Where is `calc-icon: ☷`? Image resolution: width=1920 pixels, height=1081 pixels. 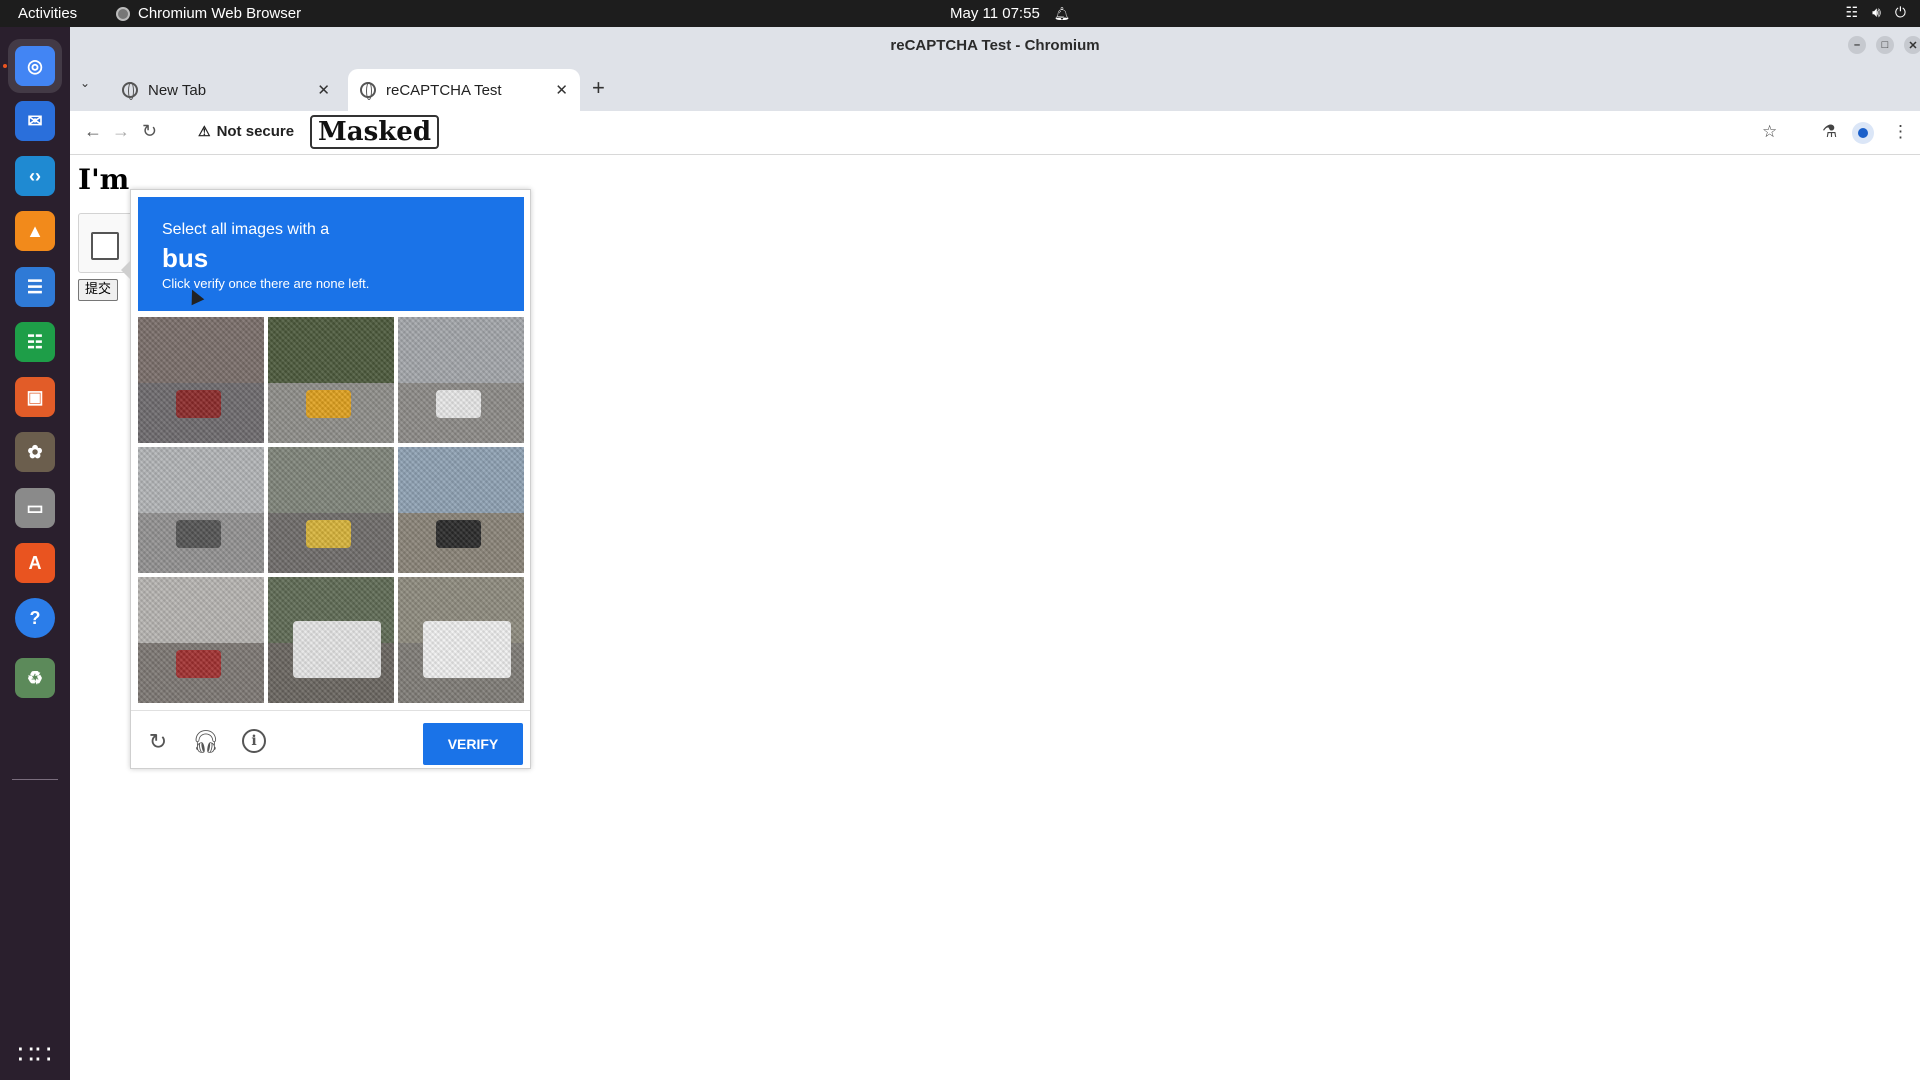
calc-icon: ☷ is located at coordinates (35, 342).